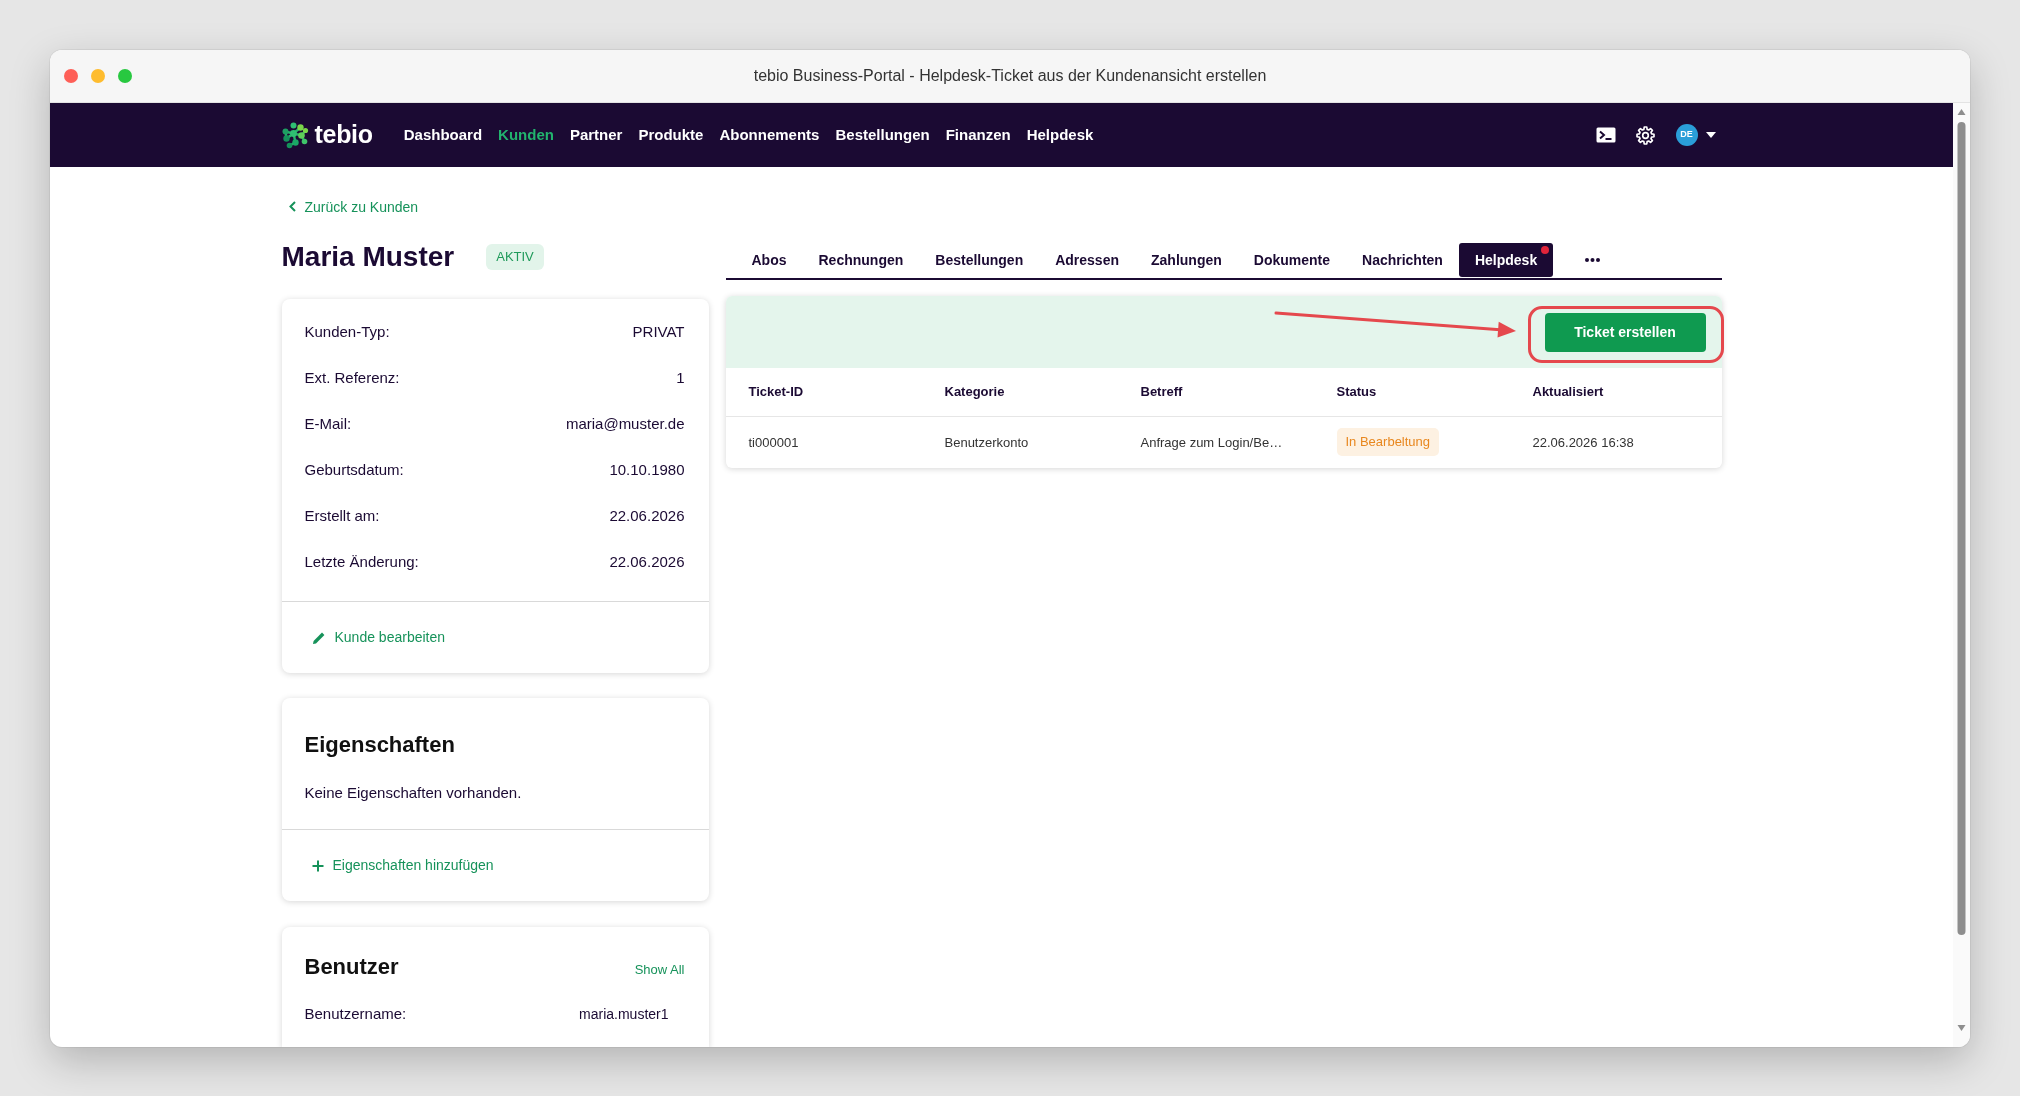 This screenshot has height=1096, width=2020. Describe the element at coordinates (1087, 260) in the screenshot. I see `tab: Adressen` at that location.